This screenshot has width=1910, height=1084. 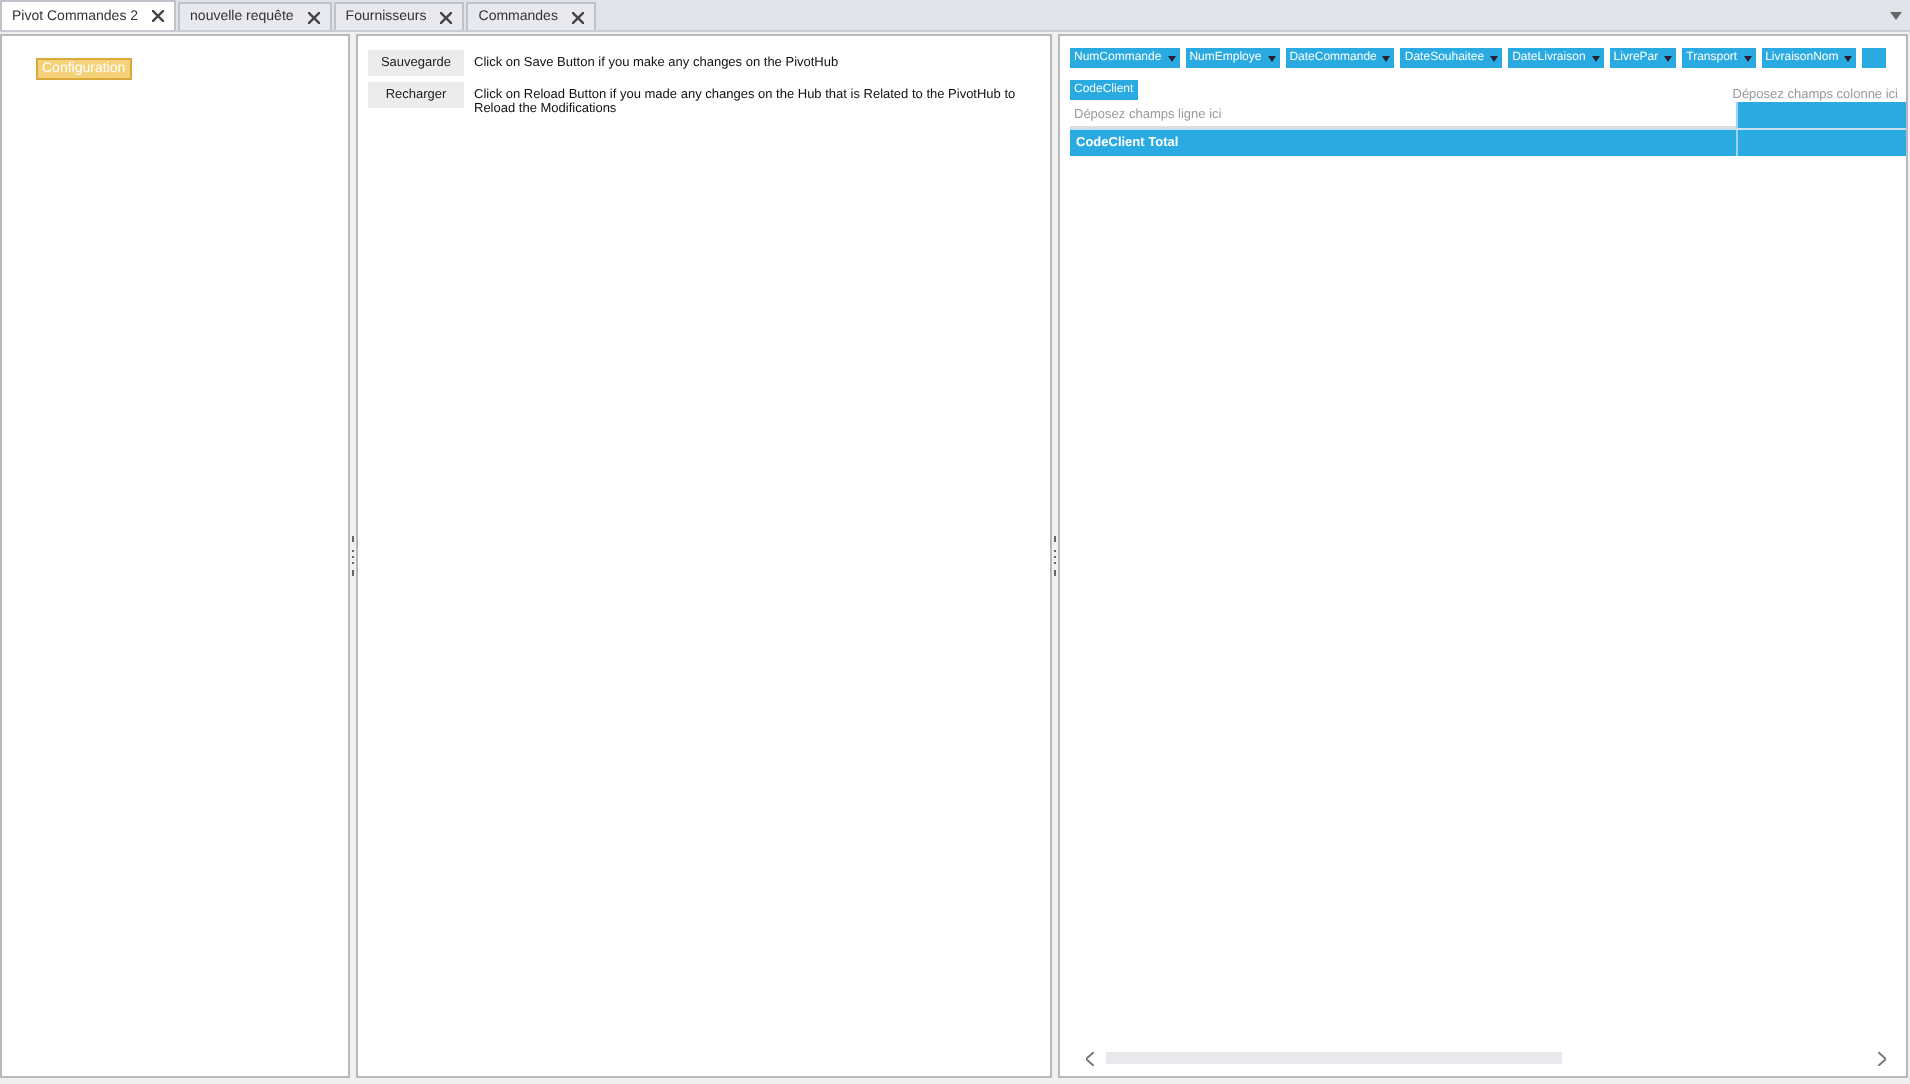 What do you see at coordinates (1882, 1058) in the screenshot?
I see `scroll-right-icon` at bounding box center [1882, 1058].